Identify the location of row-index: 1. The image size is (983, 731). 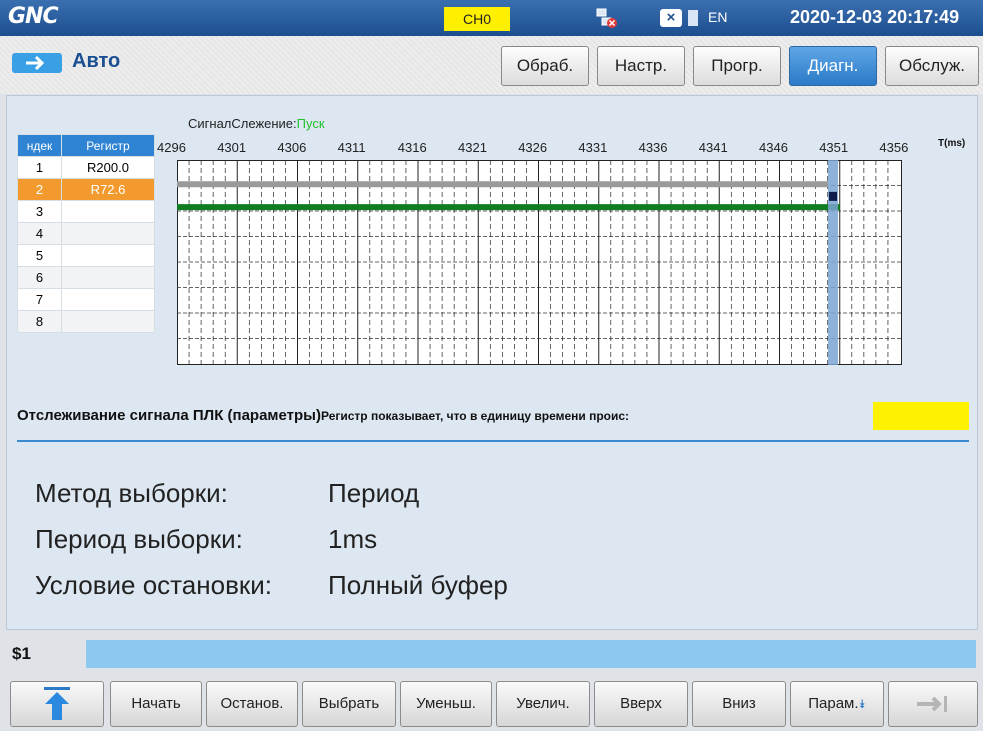
(39, 167).